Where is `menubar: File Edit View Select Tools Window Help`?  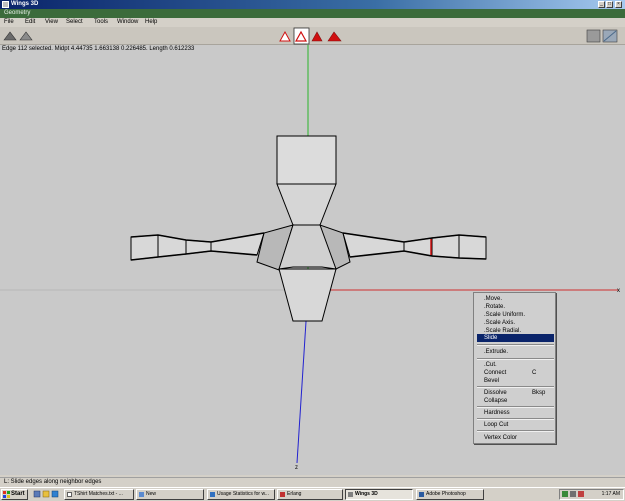
menubar: File Edit View Select Tools Window Help is located at coordinates (312, 22).